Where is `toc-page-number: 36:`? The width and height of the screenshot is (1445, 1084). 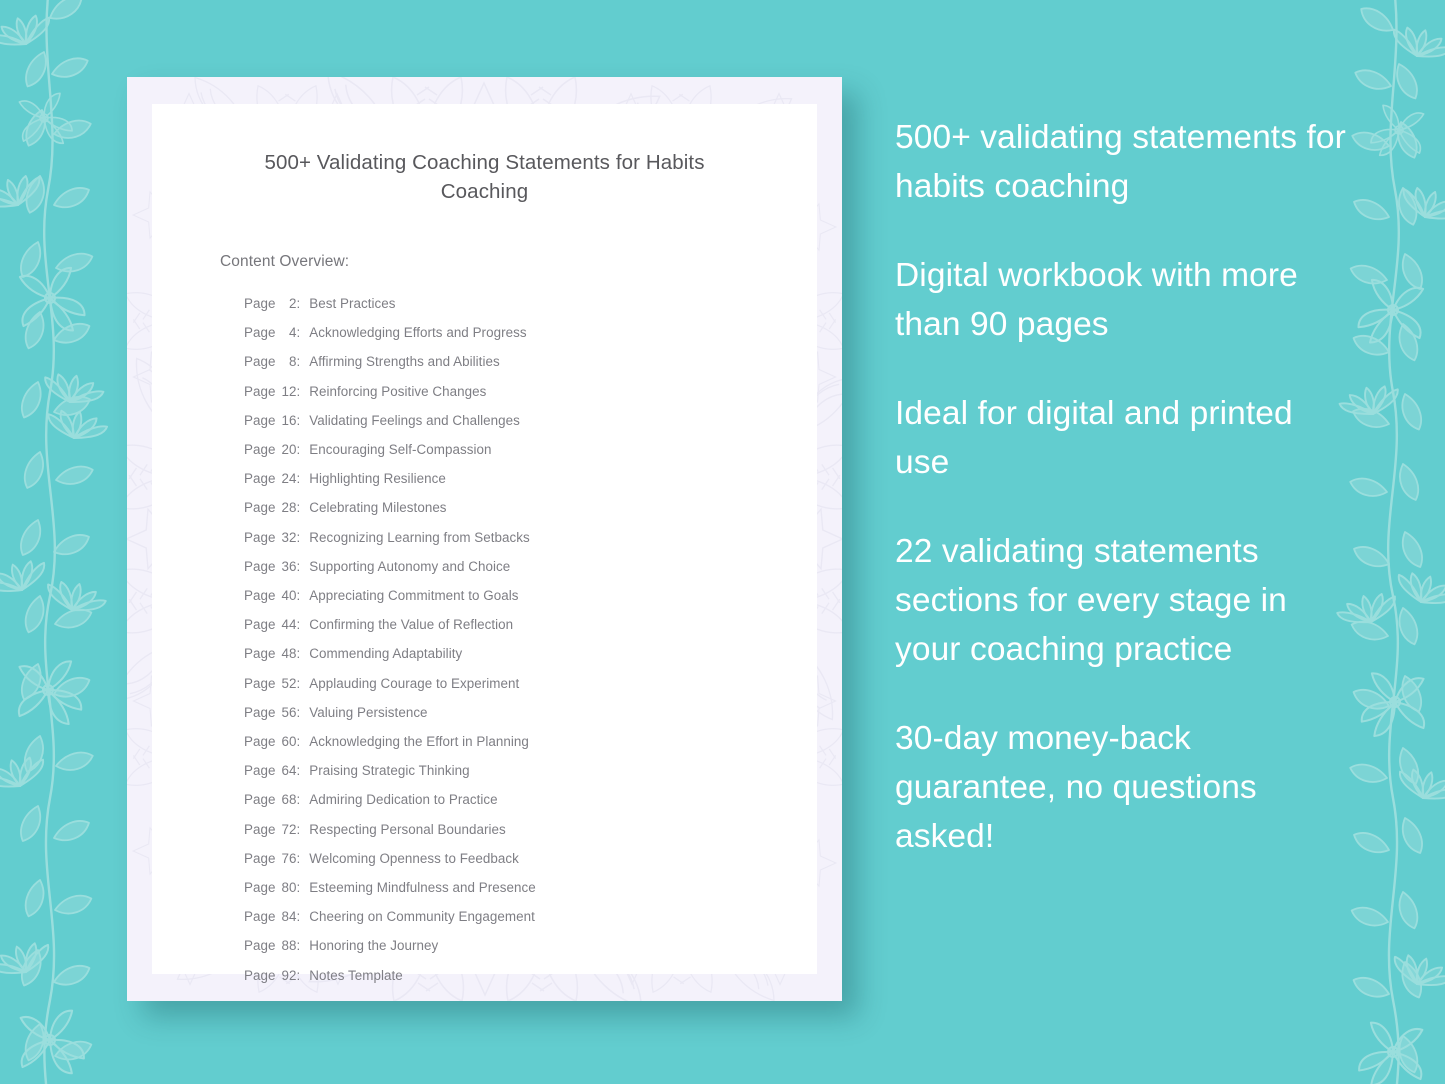 toc-page-number: 36: is located at coordinates (291, 566).